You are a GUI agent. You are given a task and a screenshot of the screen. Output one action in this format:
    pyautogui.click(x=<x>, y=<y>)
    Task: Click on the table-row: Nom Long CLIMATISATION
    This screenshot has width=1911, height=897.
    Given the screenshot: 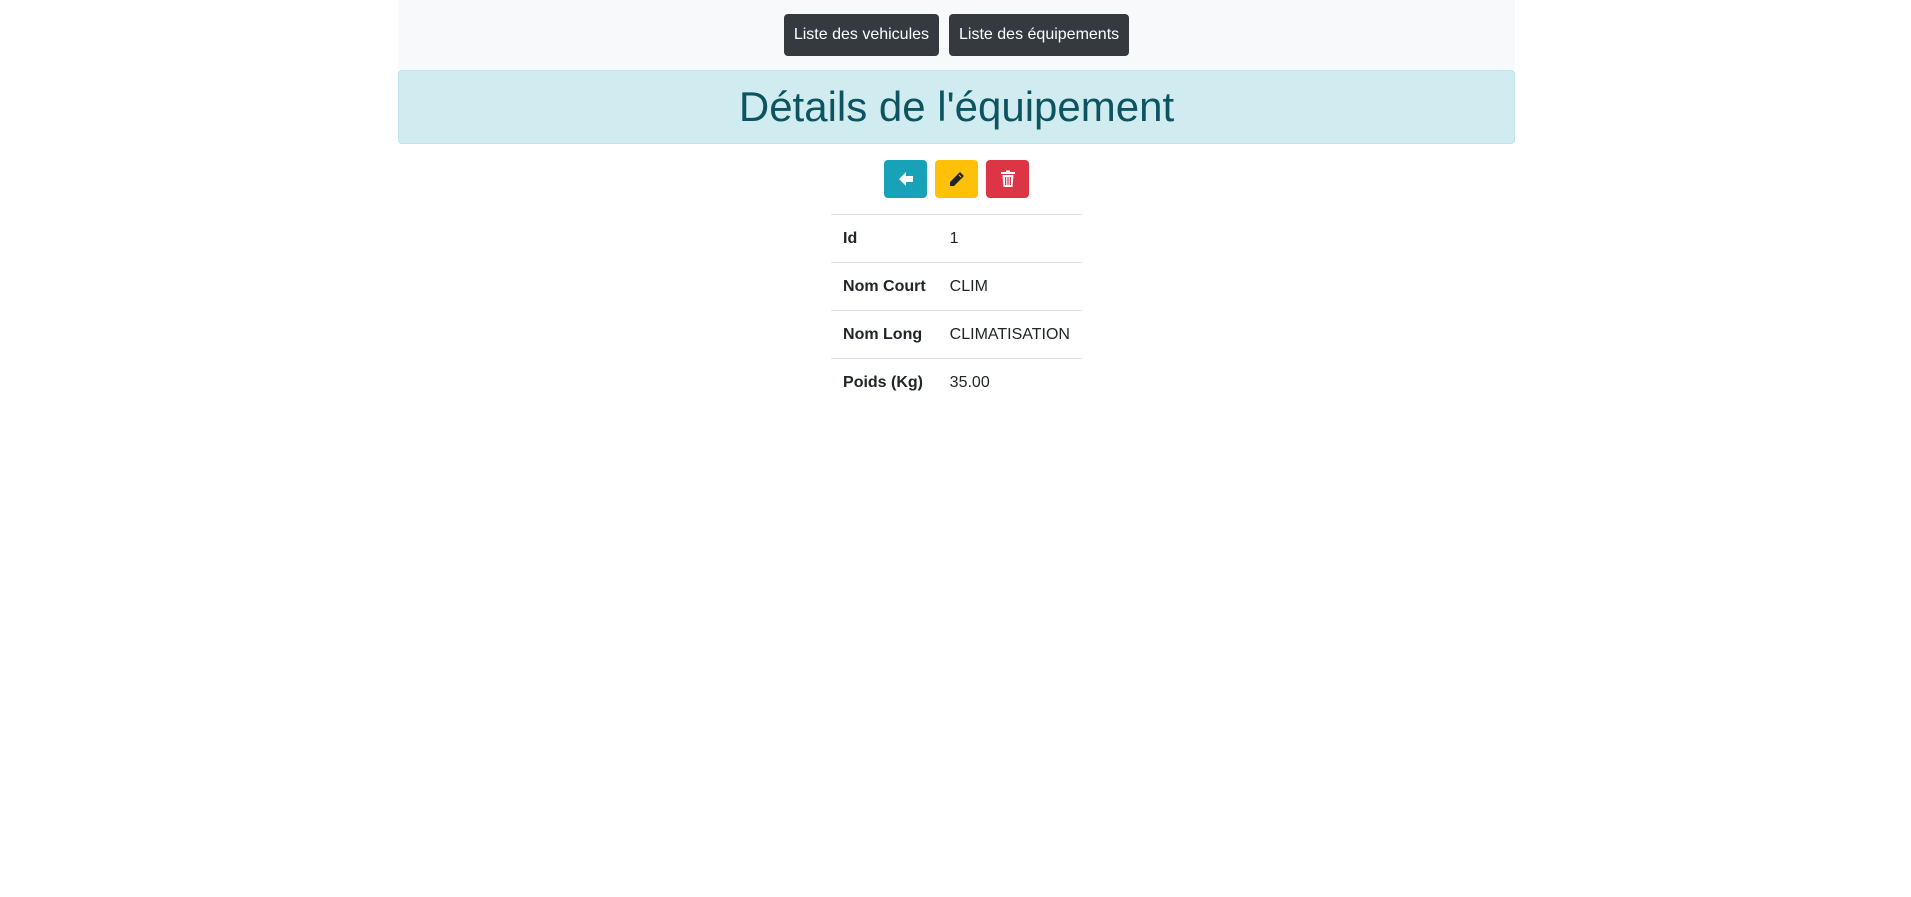 What is the action you would take?
    pyautogui.click(x=956, y=334)
    